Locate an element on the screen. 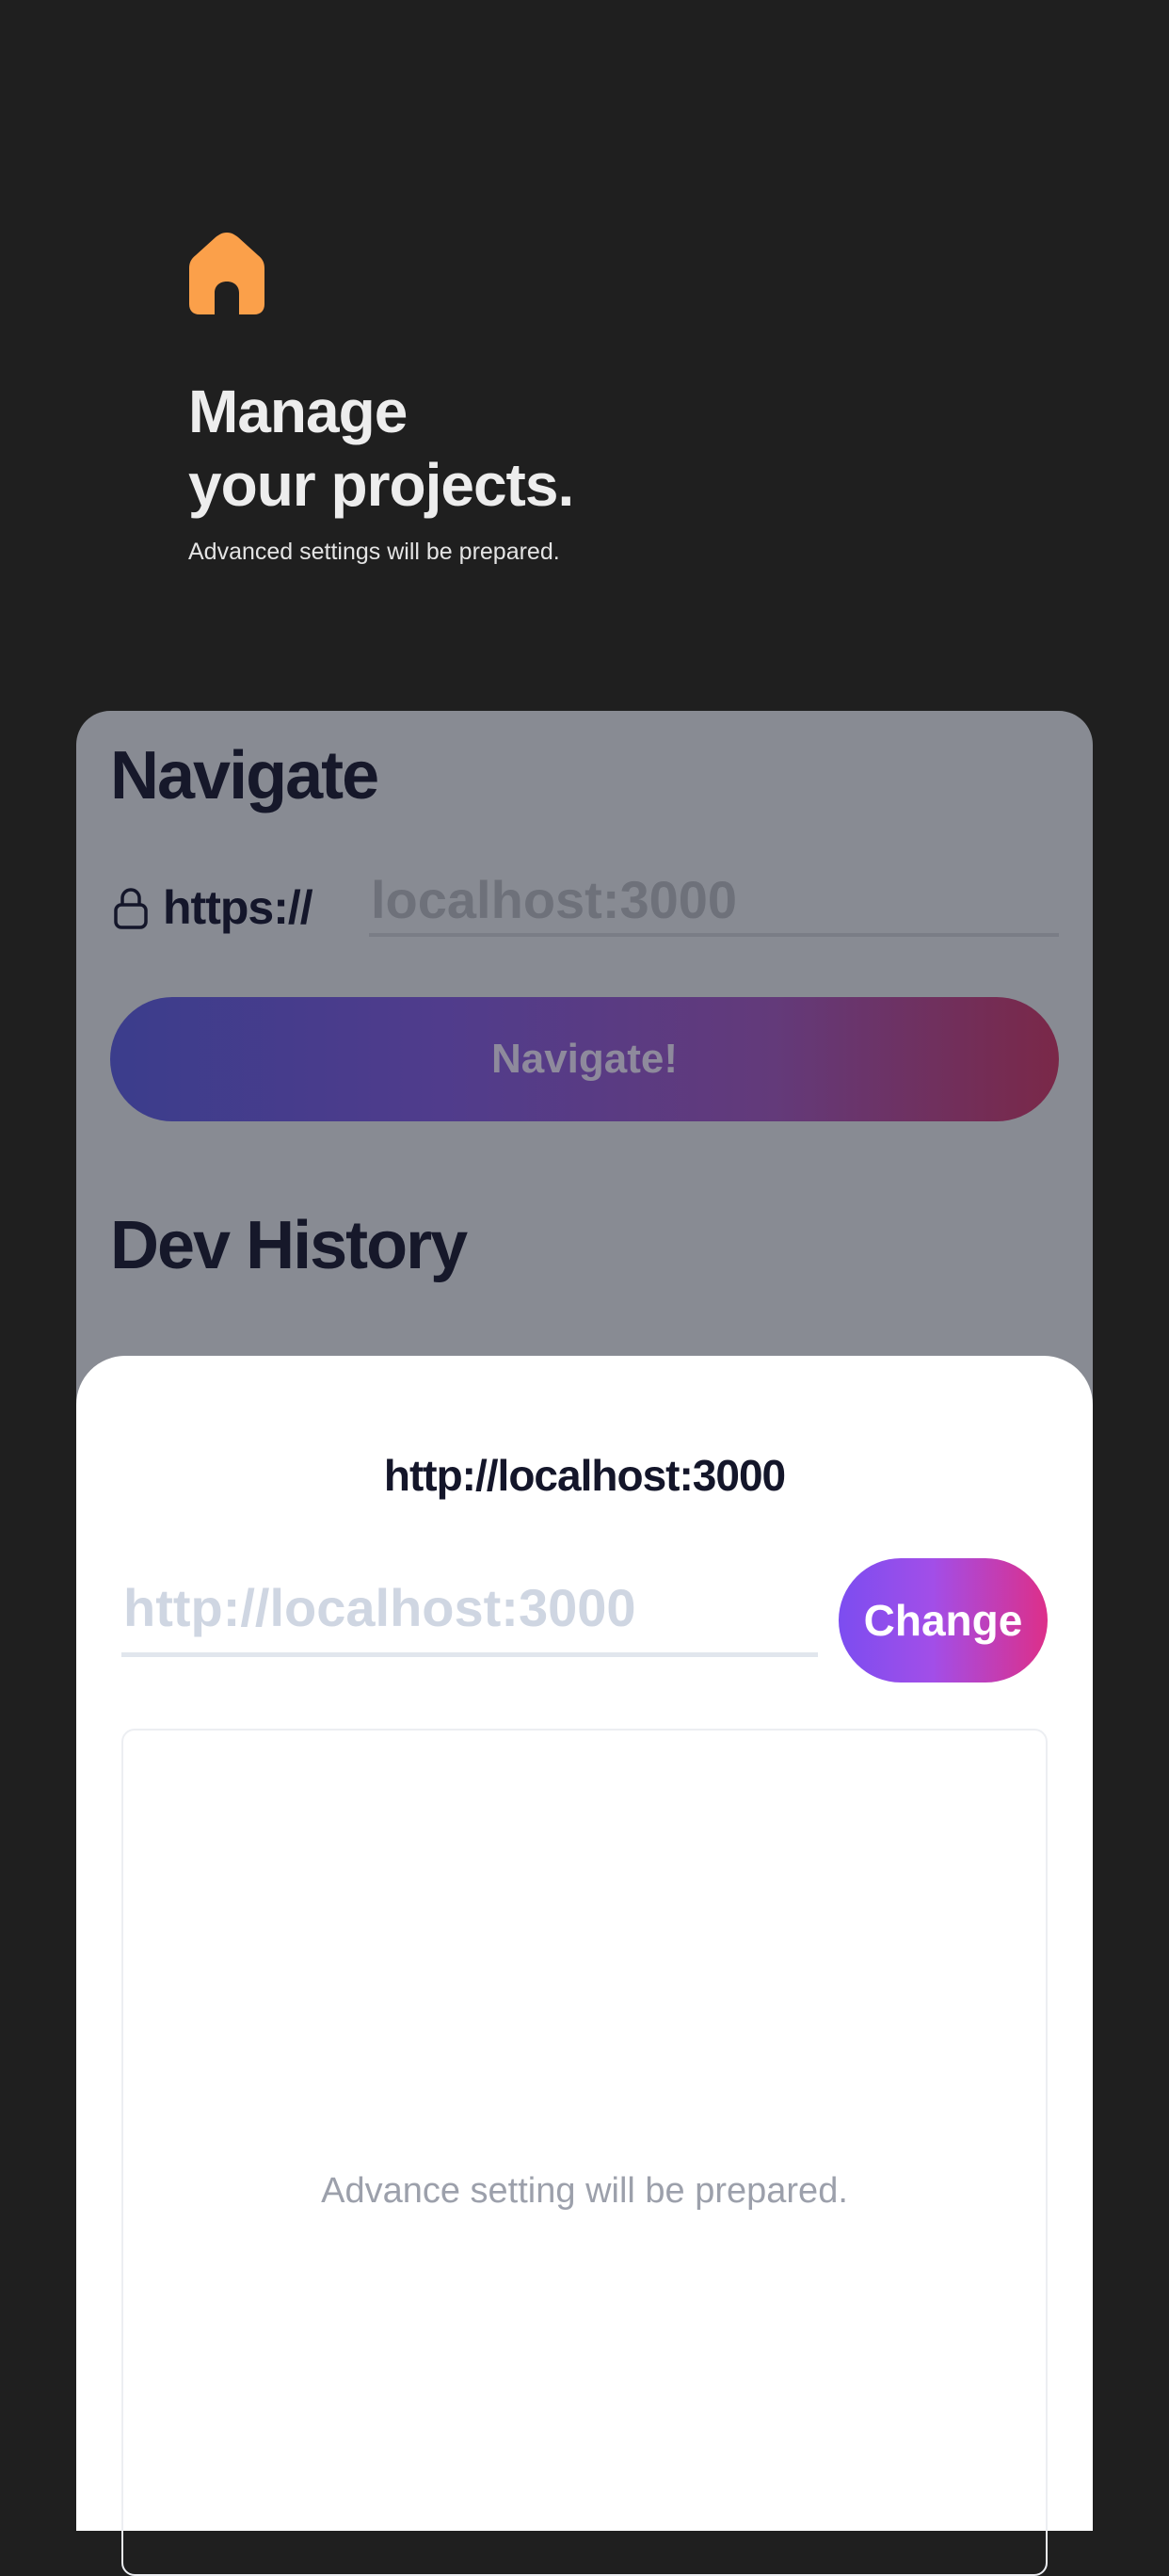 The width and height of the screenshot is (1169, 2576). sheet-url-input is located at coordinates (469, 1610).